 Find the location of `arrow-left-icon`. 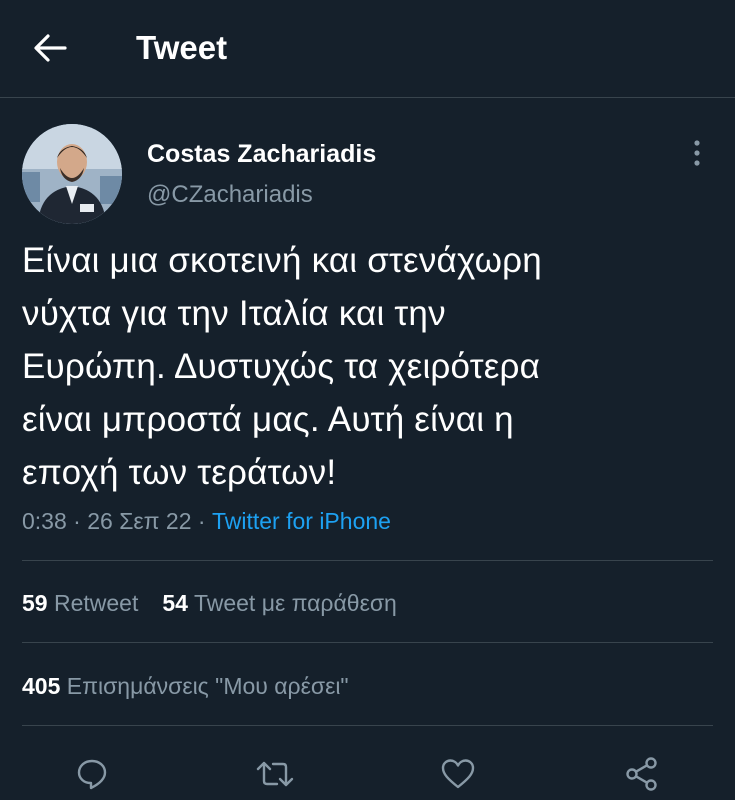

arrow-left-icon is located at coordinates (50, 48).